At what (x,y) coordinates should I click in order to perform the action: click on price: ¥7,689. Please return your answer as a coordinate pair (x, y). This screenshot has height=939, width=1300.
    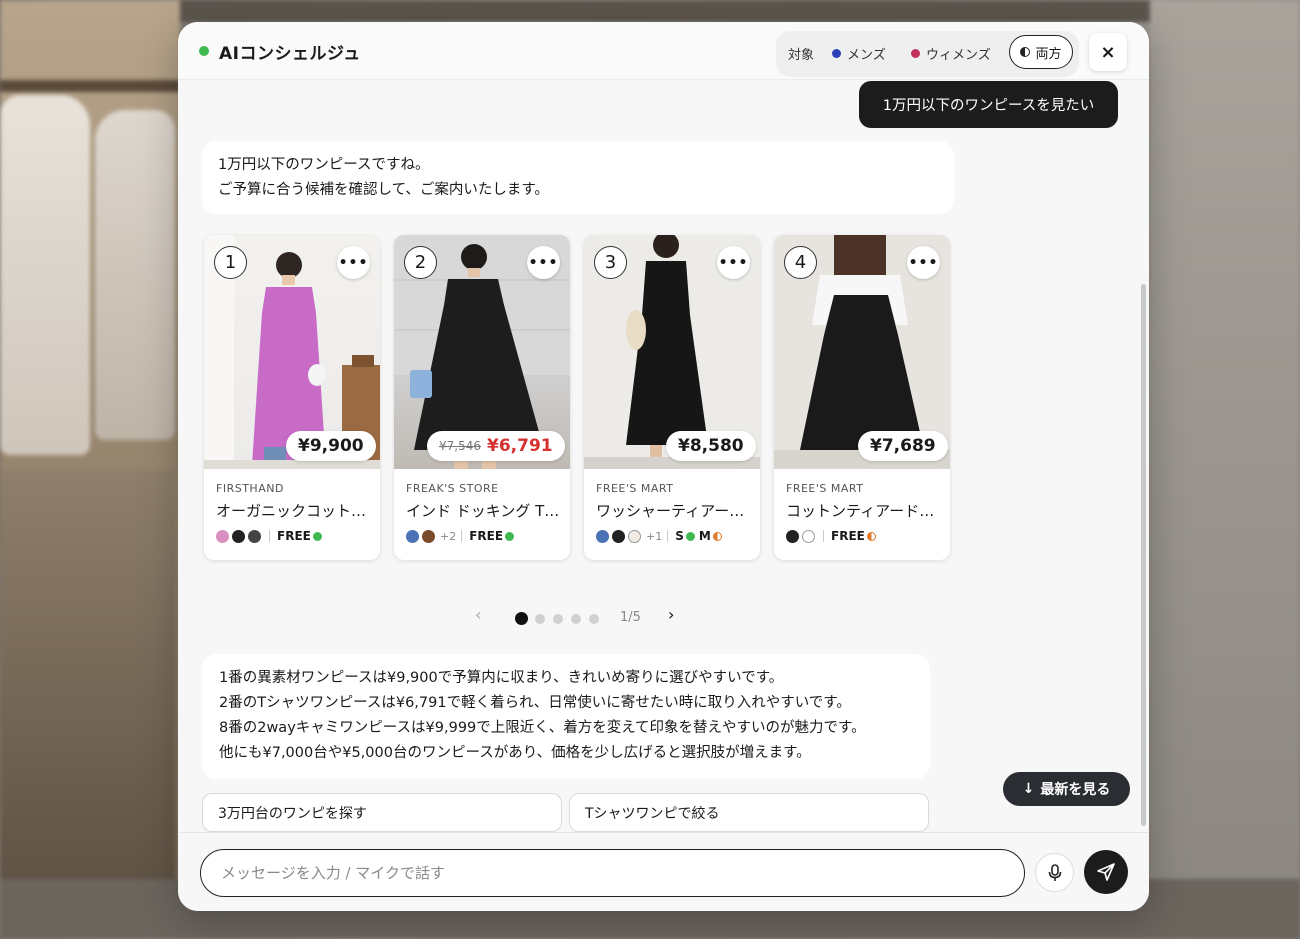
    Looking at the image, I should click on (903, 446).